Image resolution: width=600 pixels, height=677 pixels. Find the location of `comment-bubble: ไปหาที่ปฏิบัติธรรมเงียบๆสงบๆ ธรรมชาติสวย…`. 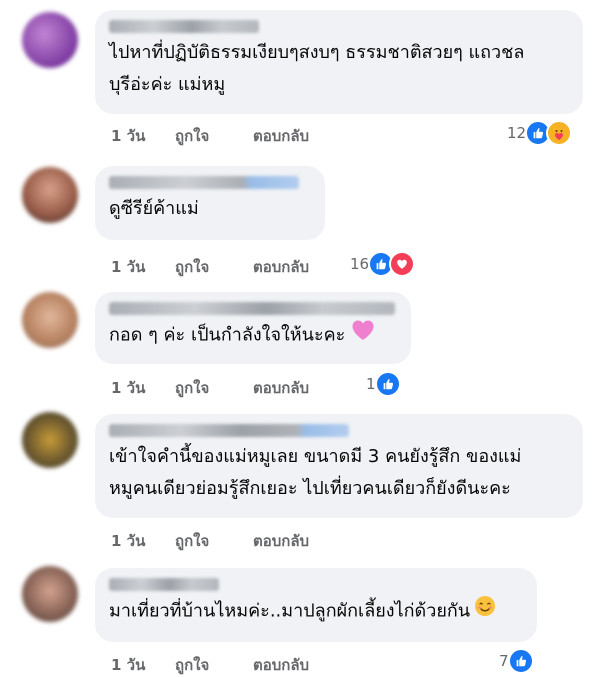

comment-bubble: ไปหาที่ปฏิบัติธรรมเงียบๆสงบๆ ธรรมชาติสวย… is located at coordinates (339, 62).